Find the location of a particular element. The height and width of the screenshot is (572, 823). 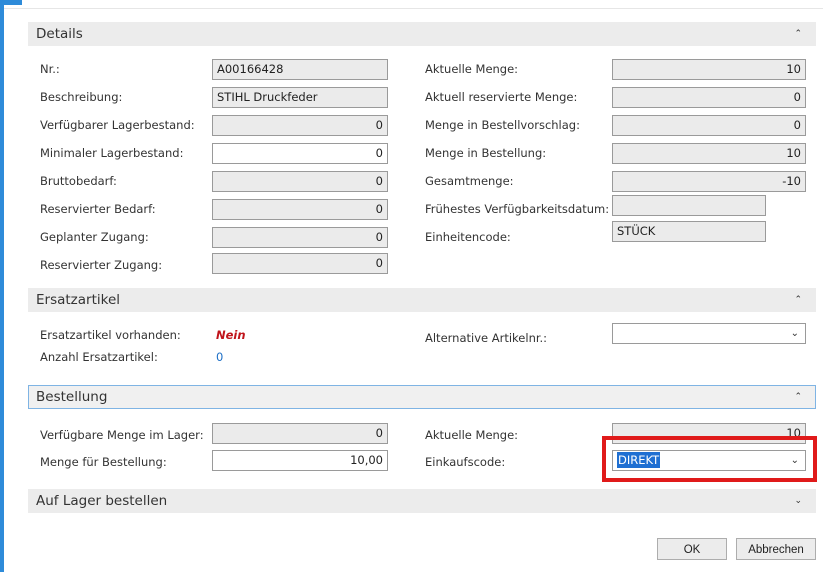

expand-chevron-icon: ⌄ is located at coordinates (798, 501).